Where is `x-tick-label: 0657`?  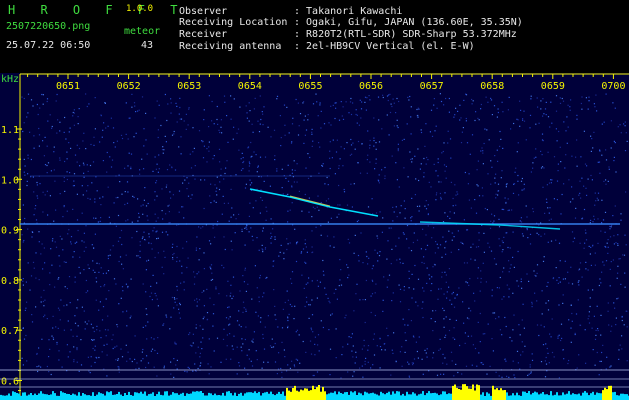 x-tick-label: 0657 is located at coordinates (432, 86).